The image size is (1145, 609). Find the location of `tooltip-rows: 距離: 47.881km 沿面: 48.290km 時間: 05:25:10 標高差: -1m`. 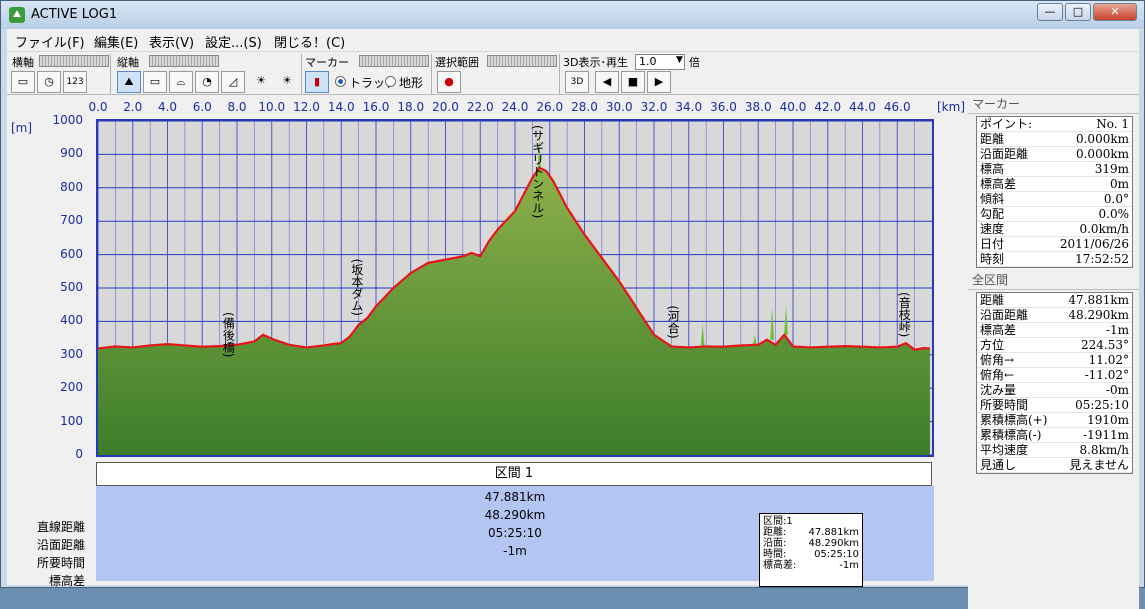

tooltip-rows: 距離: 47.881km 沿面: 48.290km 時間: 05:25:10 標高差: -1m is located at coordinates (811, 549).